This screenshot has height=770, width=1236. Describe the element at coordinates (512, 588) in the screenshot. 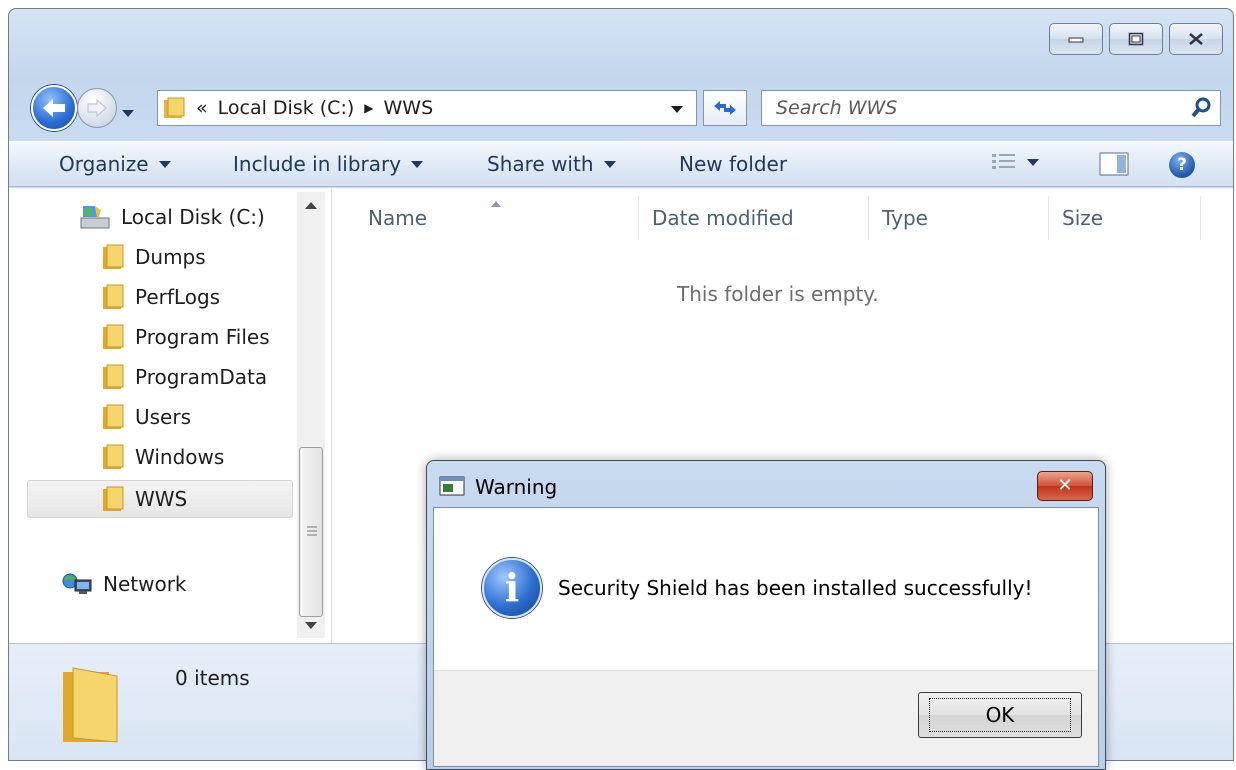

I see `info-icon: i` at that location.